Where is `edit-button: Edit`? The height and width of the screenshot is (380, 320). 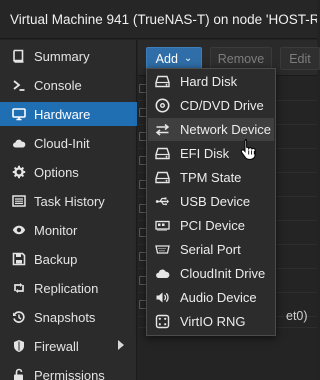
edit-button: Edit is located at coordinates (300, 58).